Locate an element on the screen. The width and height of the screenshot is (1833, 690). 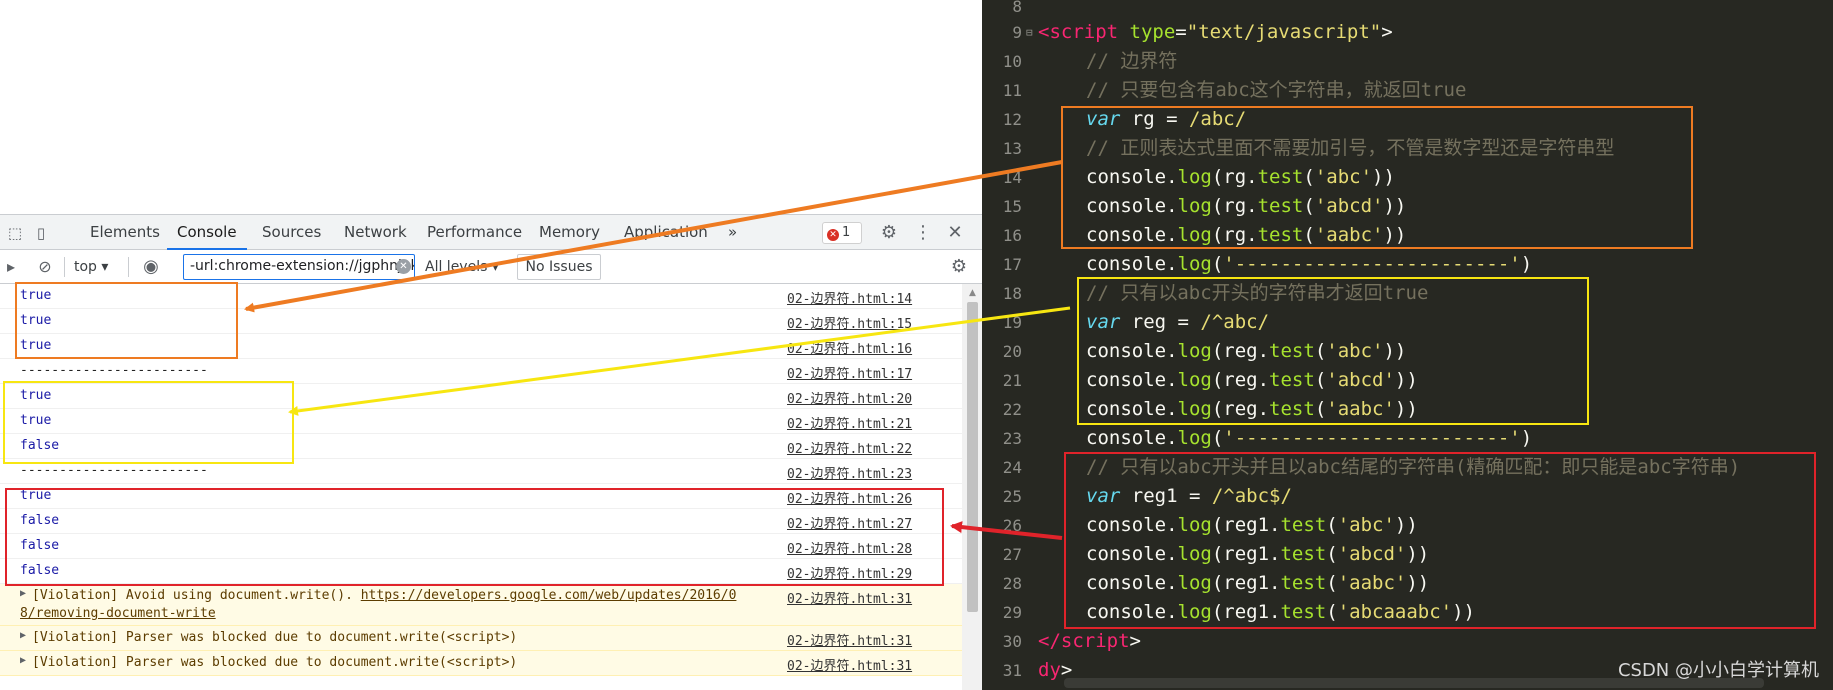
tab-application: Application is located at coordinates (666, 232).